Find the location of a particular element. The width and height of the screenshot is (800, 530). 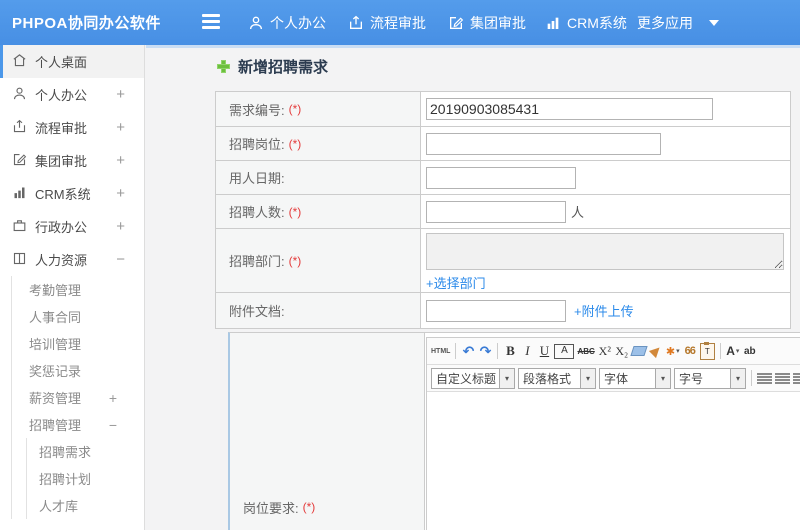

undo-icon: ↶ is located at coordinates (468, 351).